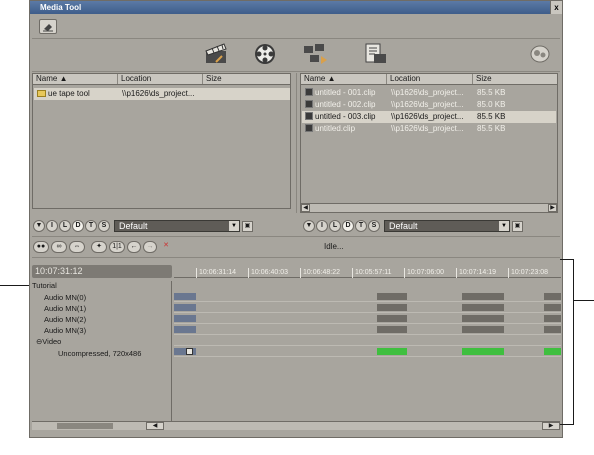 The height and width of the screenshot is (455, 594). Describe the element at coordinates (353, 425) in the screenshot. I see `timeline-hscrollbar: ◀ ▶` at that location.